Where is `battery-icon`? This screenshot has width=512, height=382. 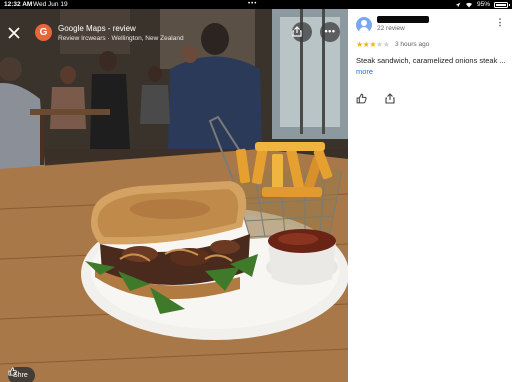
battery-icon is located at coordinates (502, 4).